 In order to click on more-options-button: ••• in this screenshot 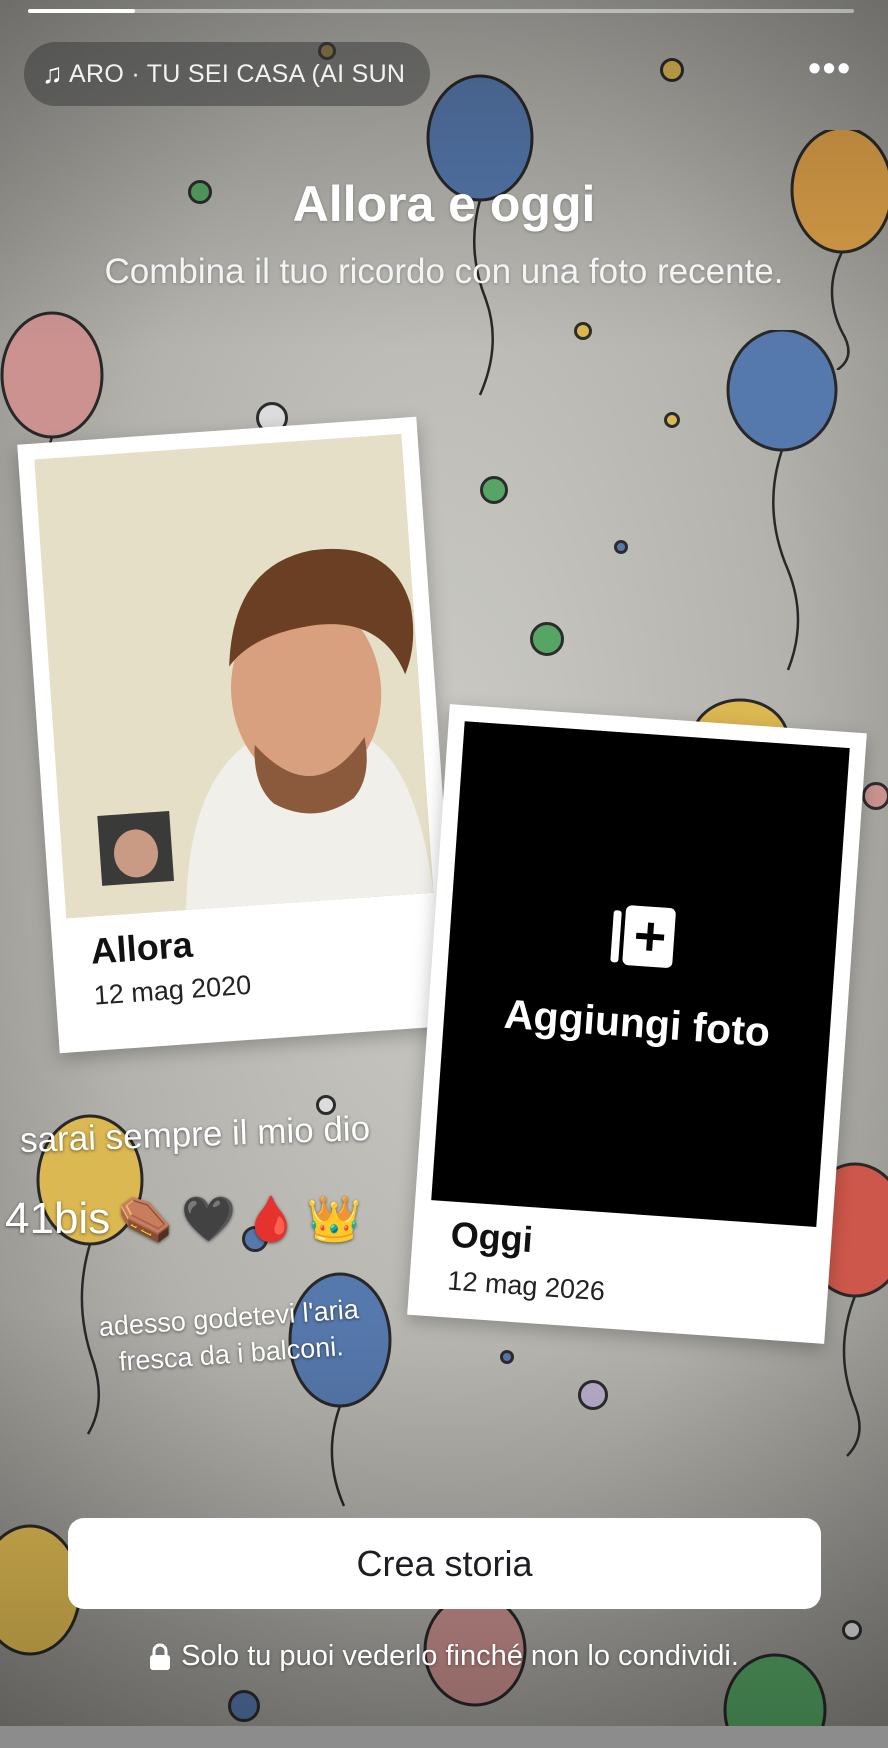, I will do `click(830, 68)`.